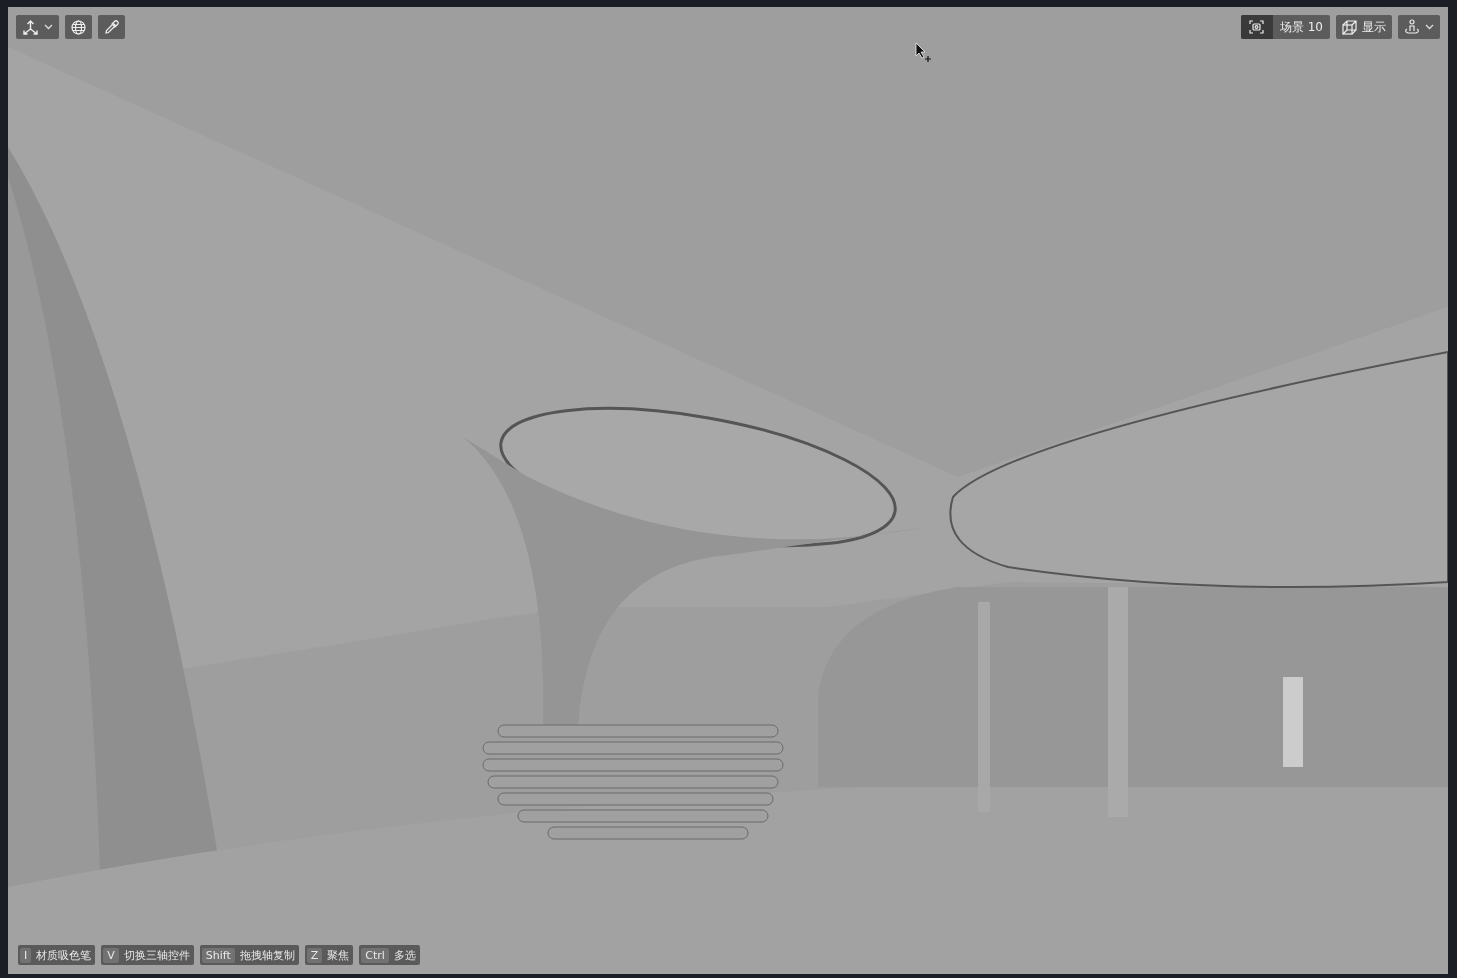  What do you see at coordinates (375, 955) in the screenshot?
I see `key-cap: Ctrl` at bounding box center [375, 955].